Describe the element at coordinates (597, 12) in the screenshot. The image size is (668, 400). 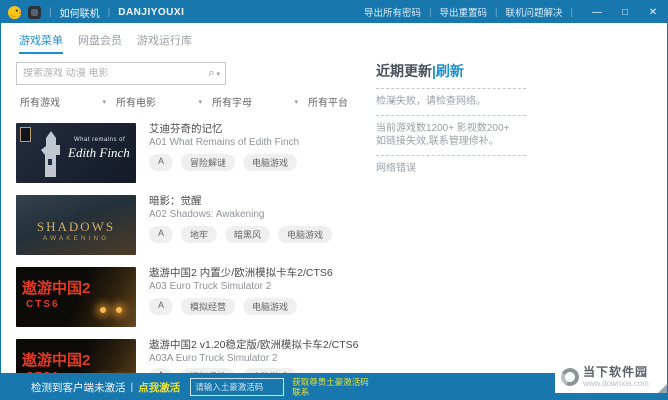
I see `minimize-button: —` at that location.